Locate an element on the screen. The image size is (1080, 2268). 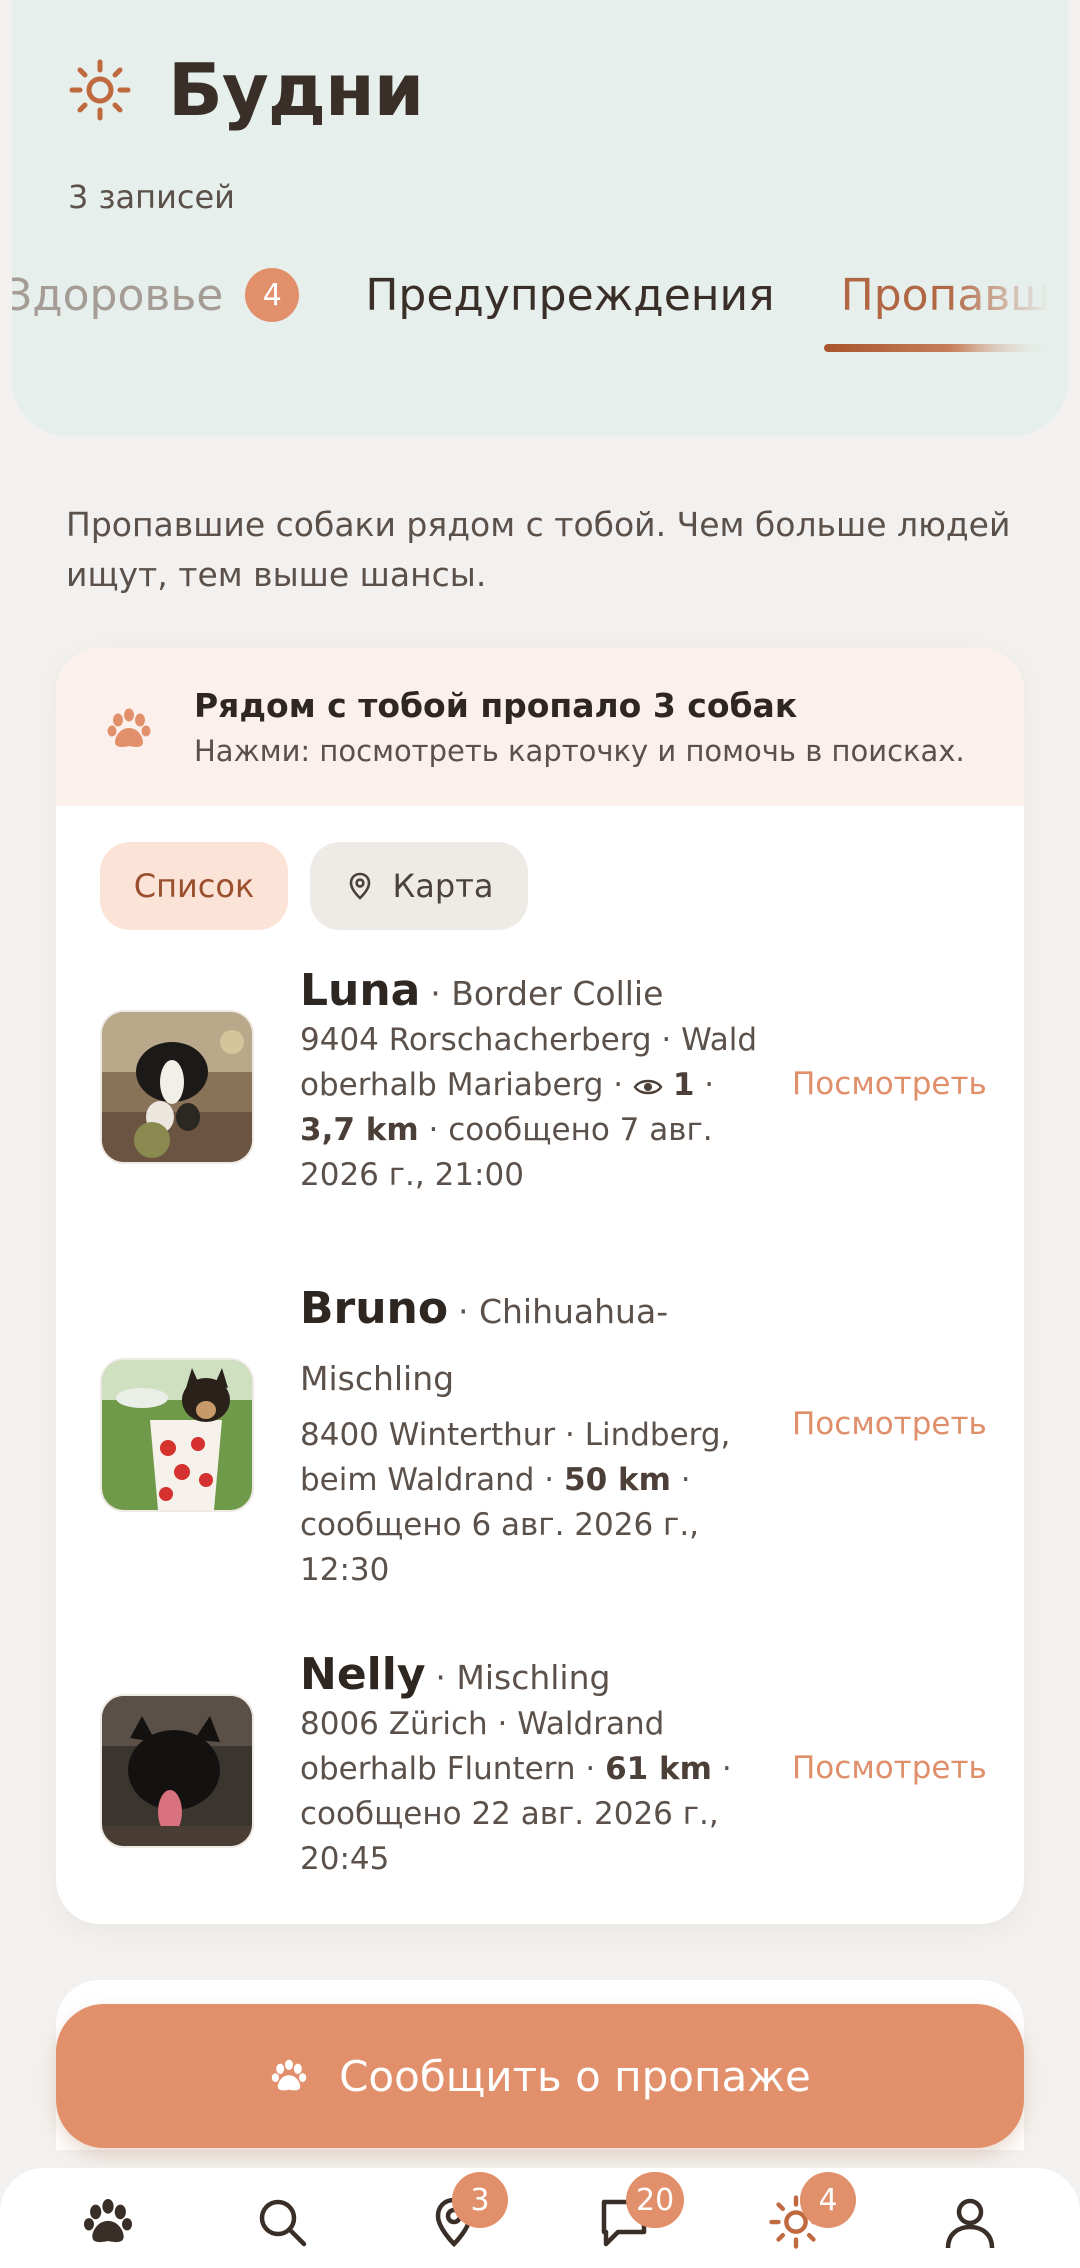
nav-daily-badge: 4 is located at coordinates (828, 2200).